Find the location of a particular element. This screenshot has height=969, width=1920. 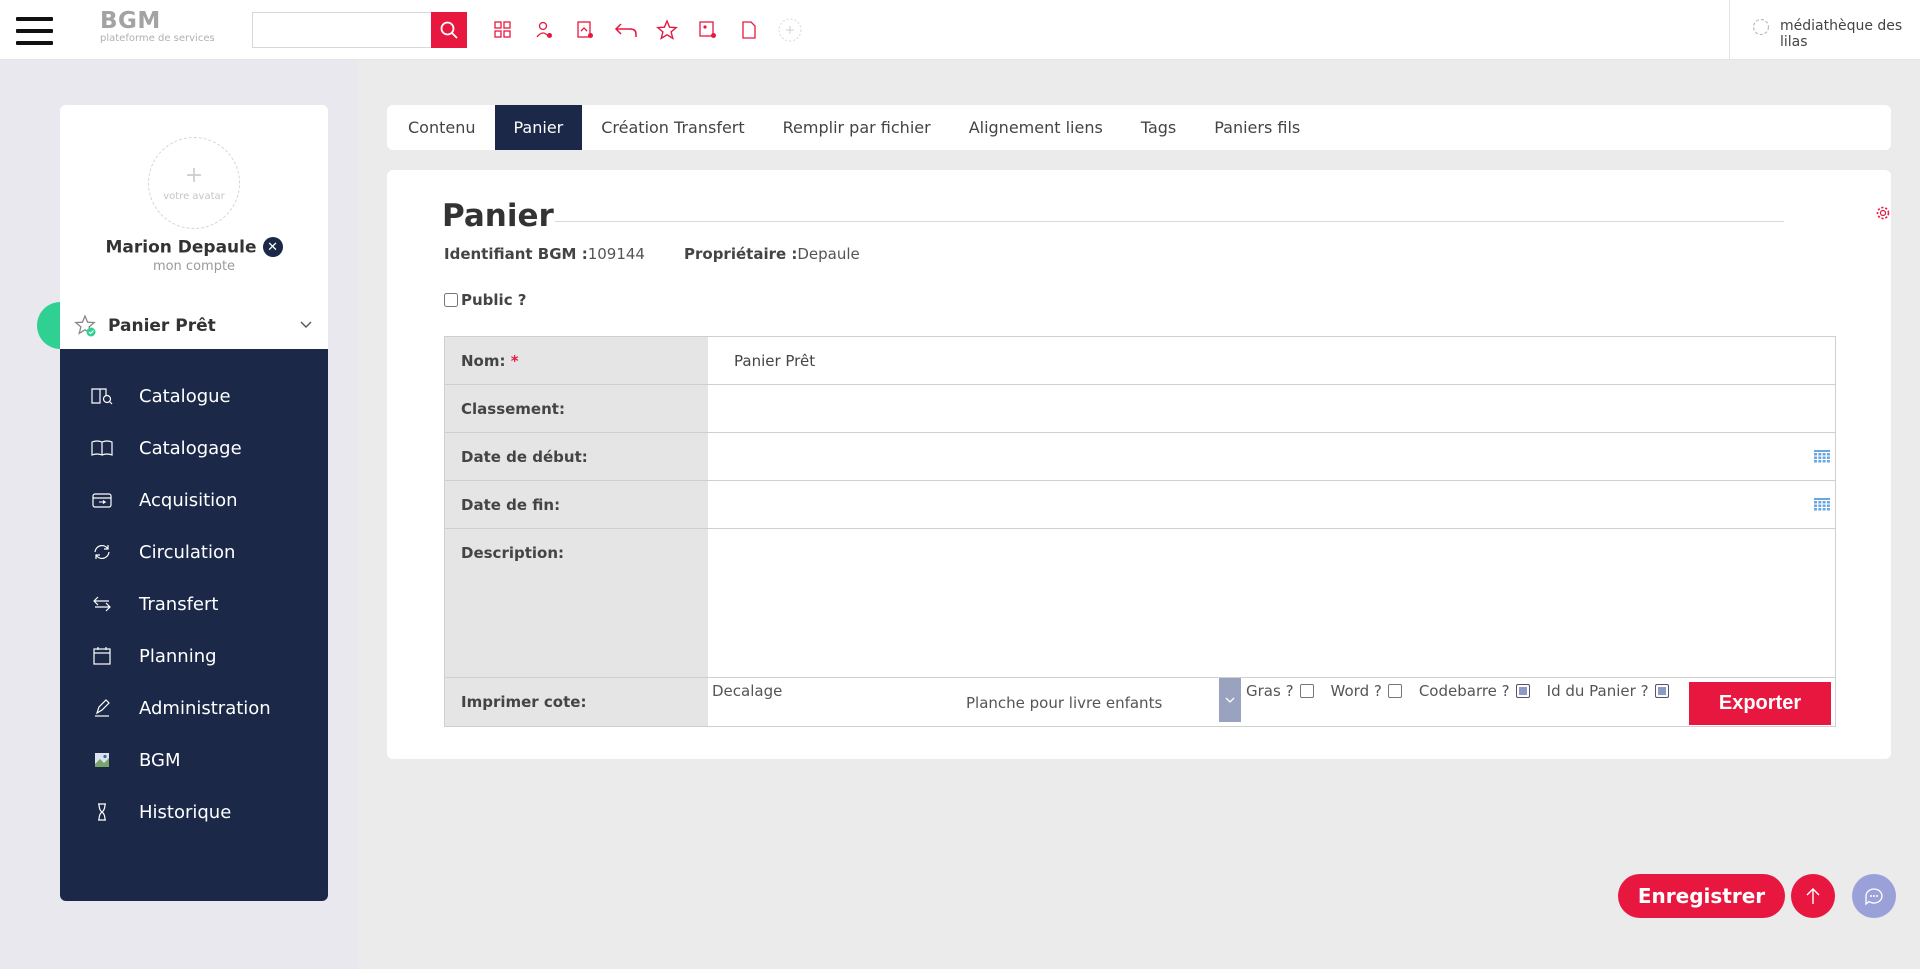

date-debut-input is located at coordinates (1271, 456).